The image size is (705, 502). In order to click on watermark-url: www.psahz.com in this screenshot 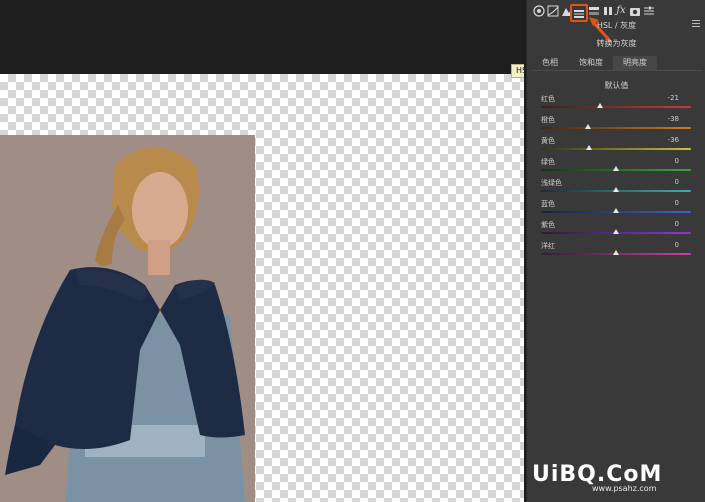, I will do `click(624, 488)`.